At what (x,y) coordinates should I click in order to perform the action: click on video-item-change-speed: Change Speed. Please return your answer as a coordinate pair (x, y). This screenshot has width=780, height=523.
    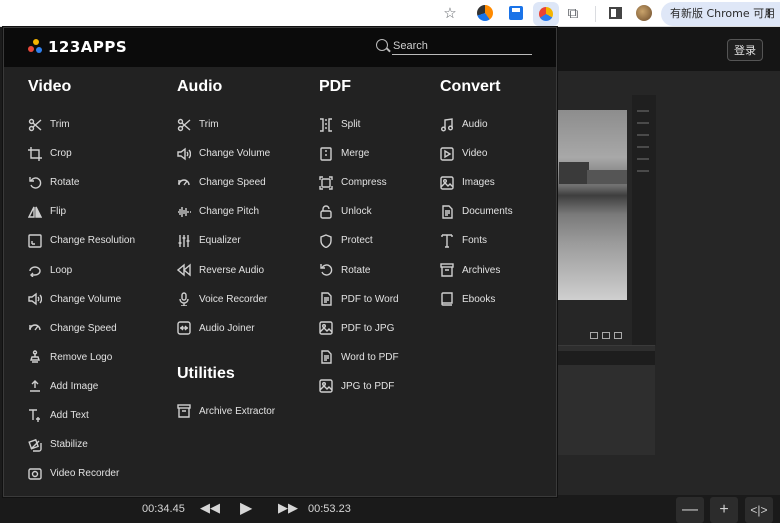
    Looking at the image, I should click on (81, 328).